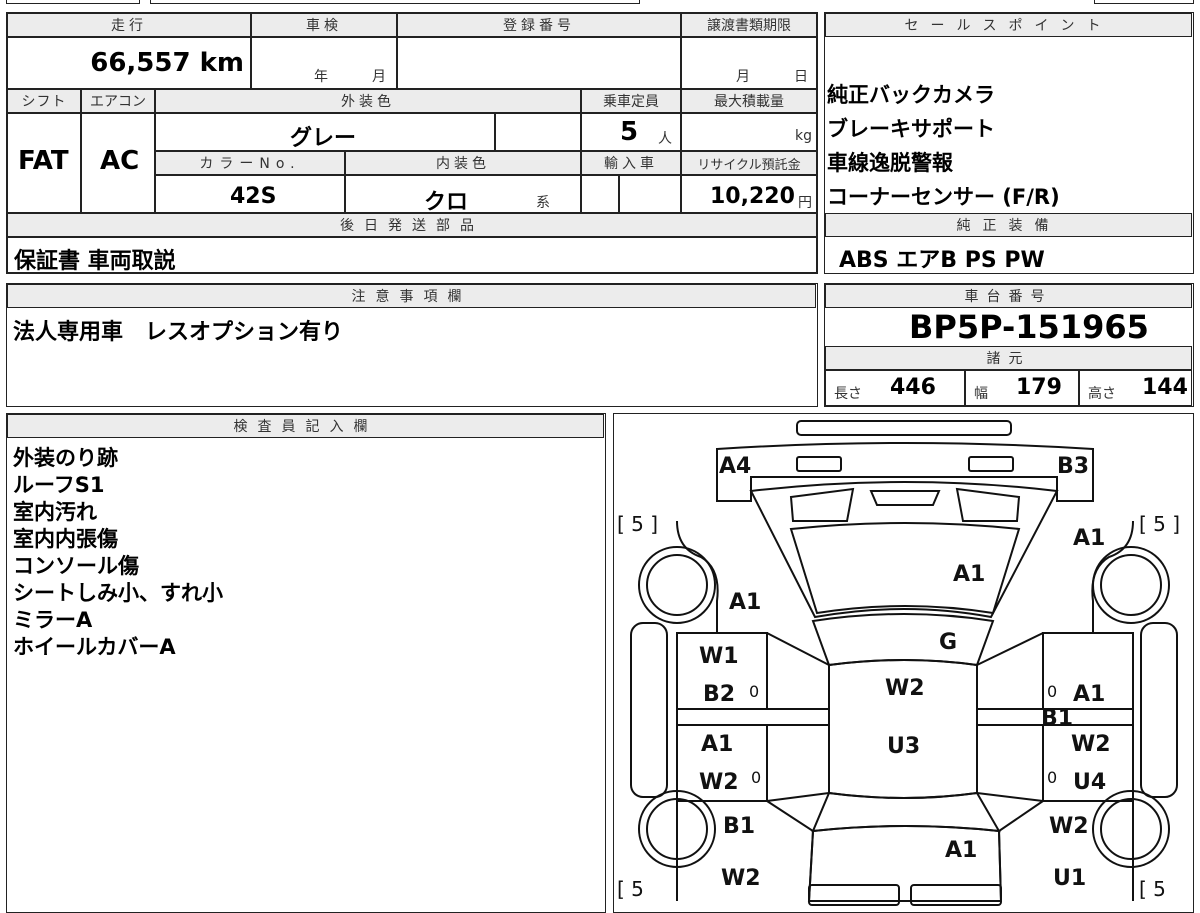 The height and width of the screenshot is (913, 1200). I want to click on later-parts-value: 保証書 車両取説, so click(95, 261).